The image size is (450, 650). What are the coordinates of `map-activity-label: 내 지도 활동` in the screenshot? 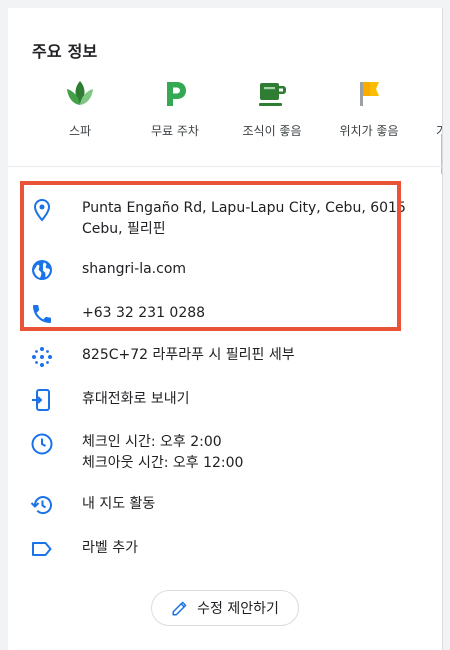 It's located at (119, 504).